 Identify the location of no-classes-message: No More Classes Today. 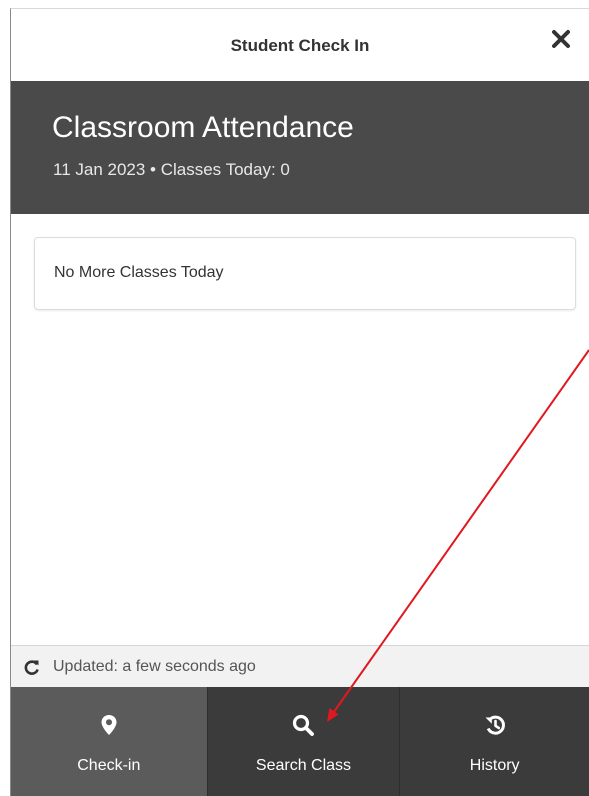
(139, 272).